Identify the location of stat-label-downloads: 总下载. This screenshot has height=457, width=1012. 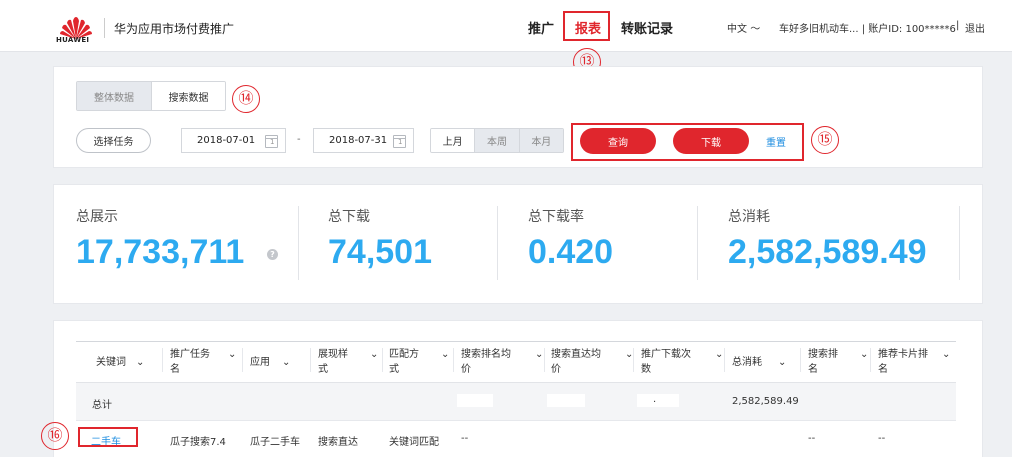
(349, 217).